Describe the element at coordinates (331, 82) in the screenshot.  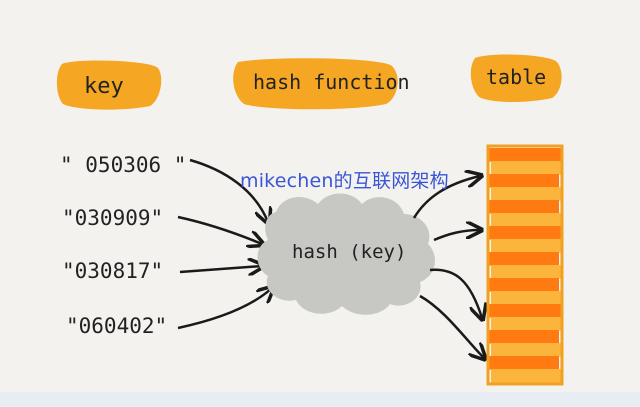
I see `hash-function-header-label: hash function` at that location.